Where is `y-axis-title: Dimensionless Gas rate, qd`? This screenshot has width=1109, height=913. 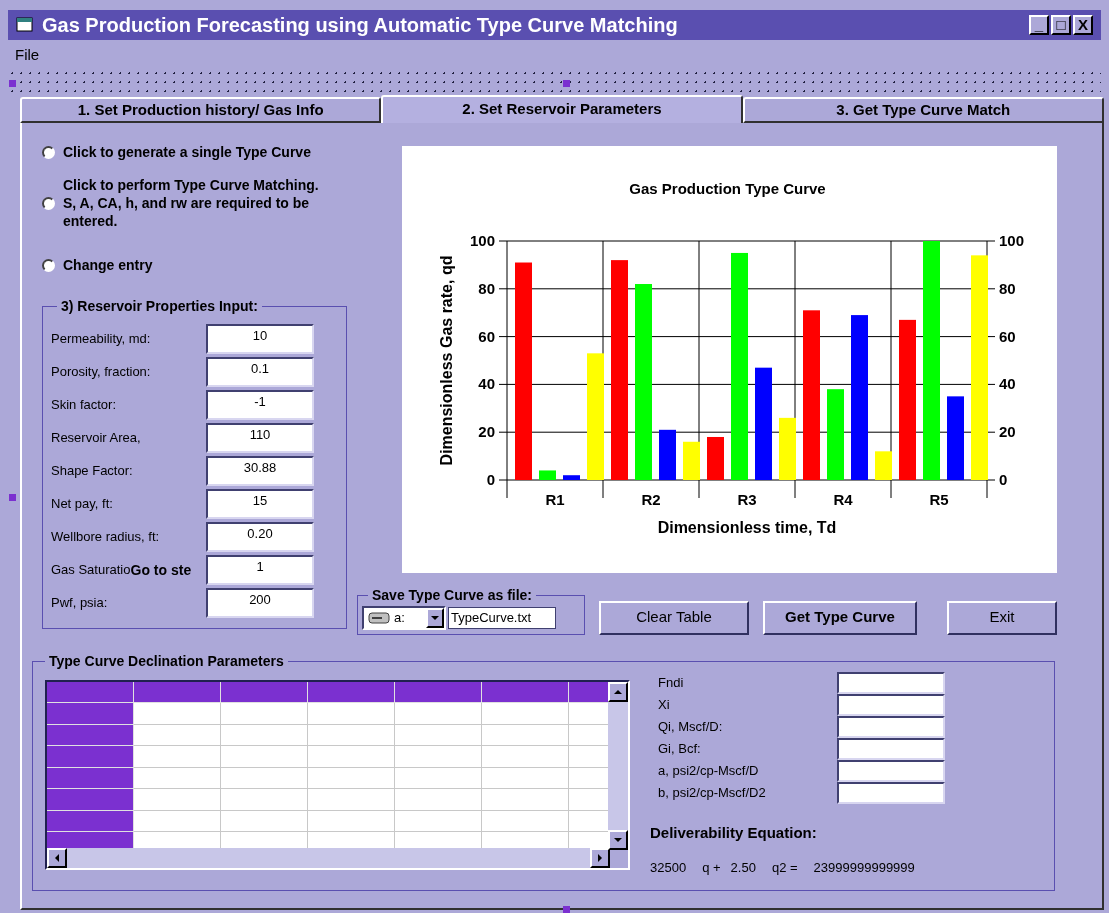
y-axis-title: Dimensionless Gas rate, qd is located at coordinates (446, 360).